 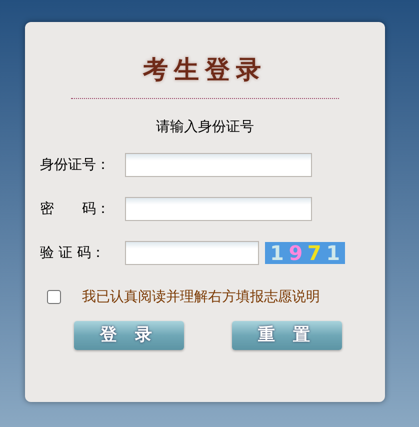 I want to click on field-label: 身份证号：, so click(x=75, y=165).